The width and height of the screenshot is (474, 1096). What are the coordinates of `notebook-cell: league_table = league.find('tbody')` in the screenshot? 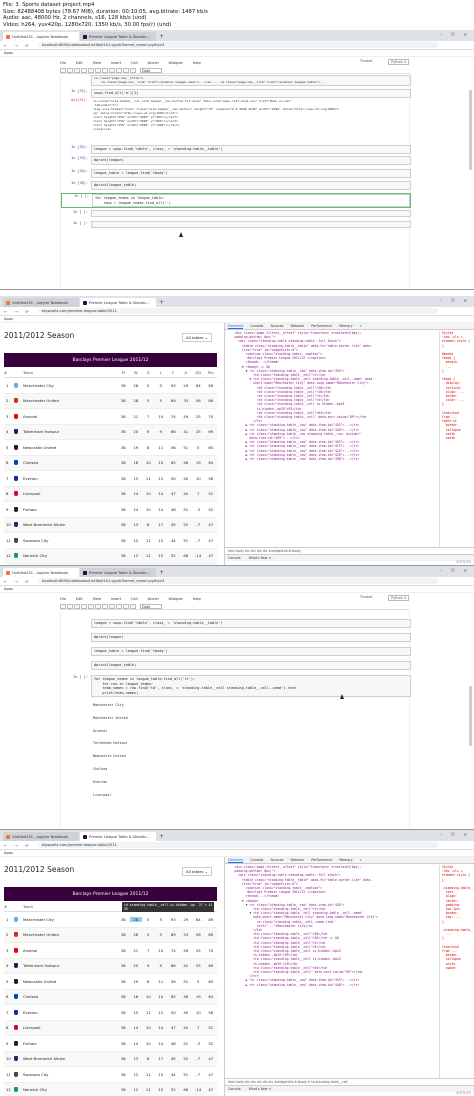 It's located at (236, 651).